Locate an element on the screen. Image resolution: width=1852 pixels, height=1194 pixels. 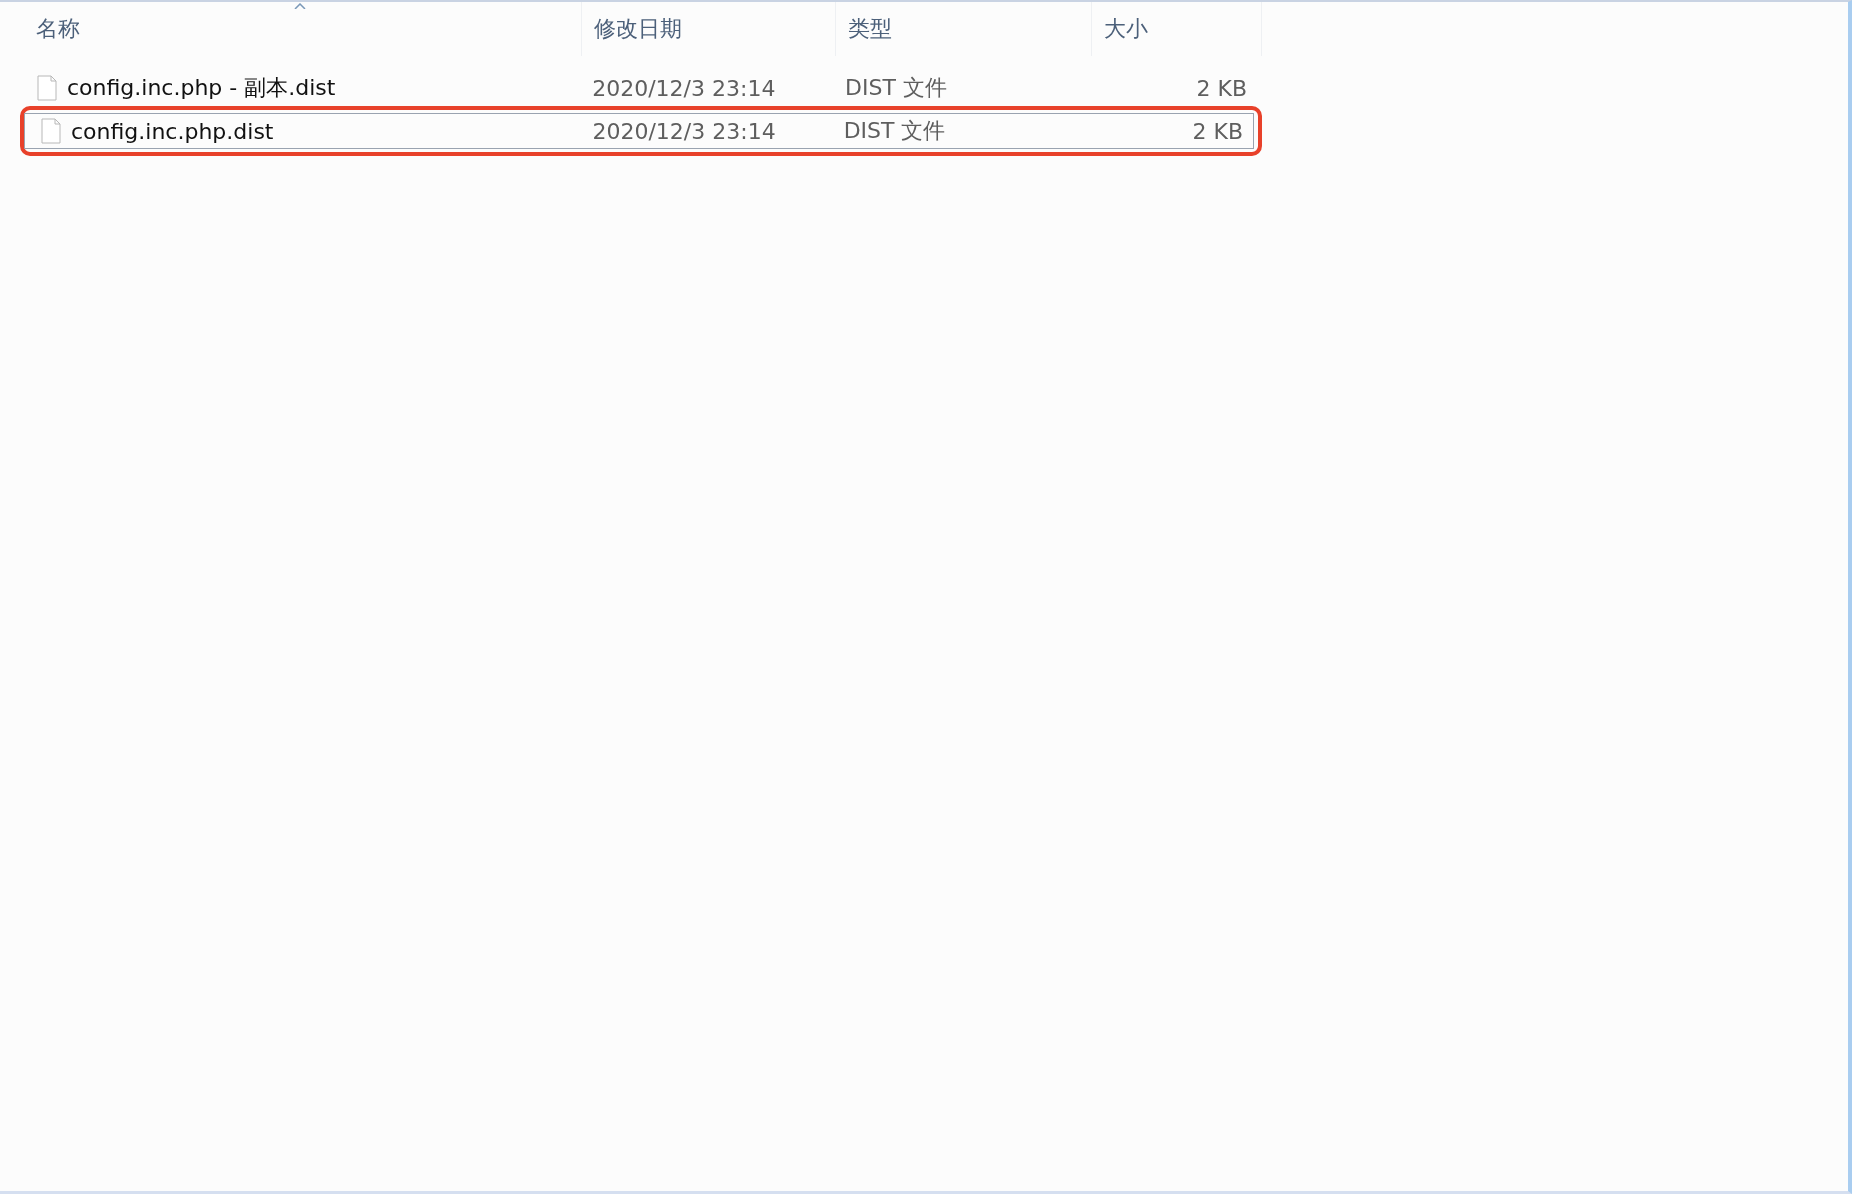
file-row: config.inc.php.dist 2020/12/3 23:14 DIST 文件 2 KB is located at coordinates (639, 131).